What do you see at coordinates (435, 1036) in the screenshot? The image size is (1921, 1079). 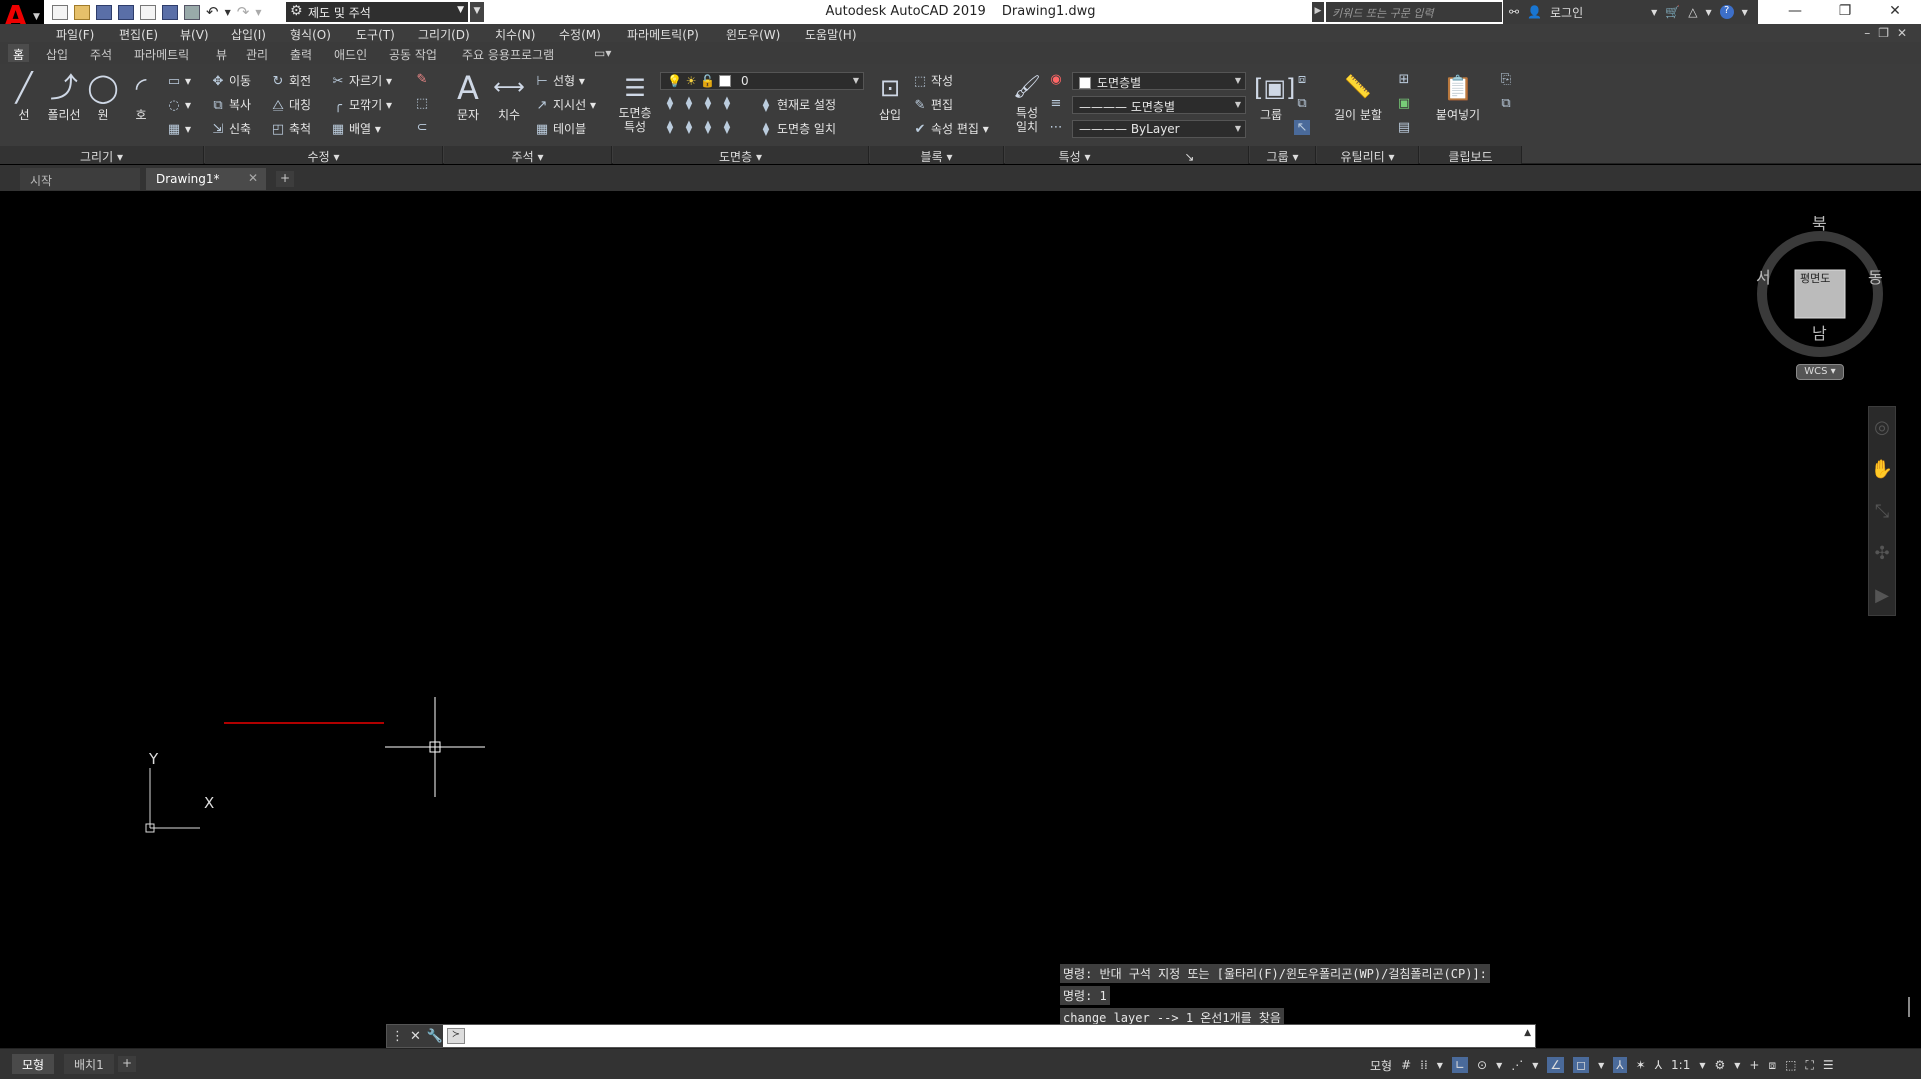 I see `wrench-icon: 🔧` at bounding box center [435, 1036].